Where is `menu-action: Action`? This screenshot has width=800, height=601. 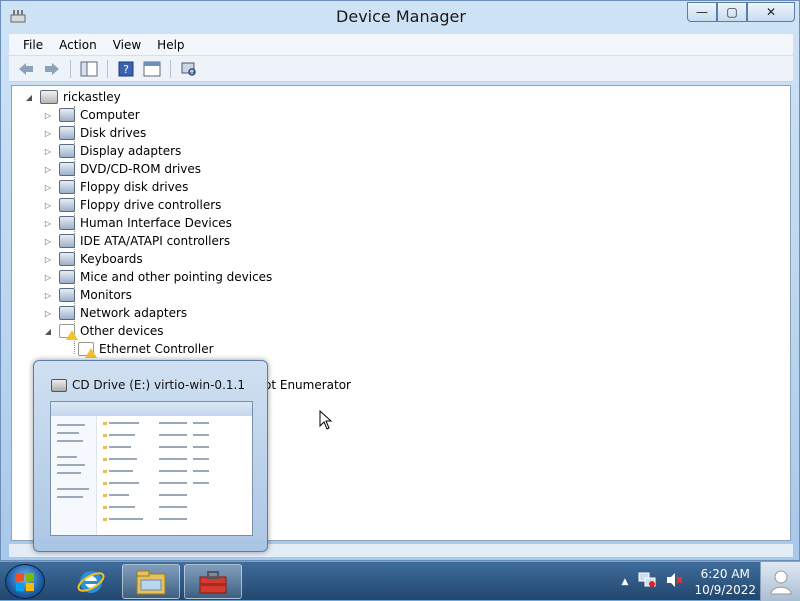
menu-action: Action is located at coordinates (78, 45).